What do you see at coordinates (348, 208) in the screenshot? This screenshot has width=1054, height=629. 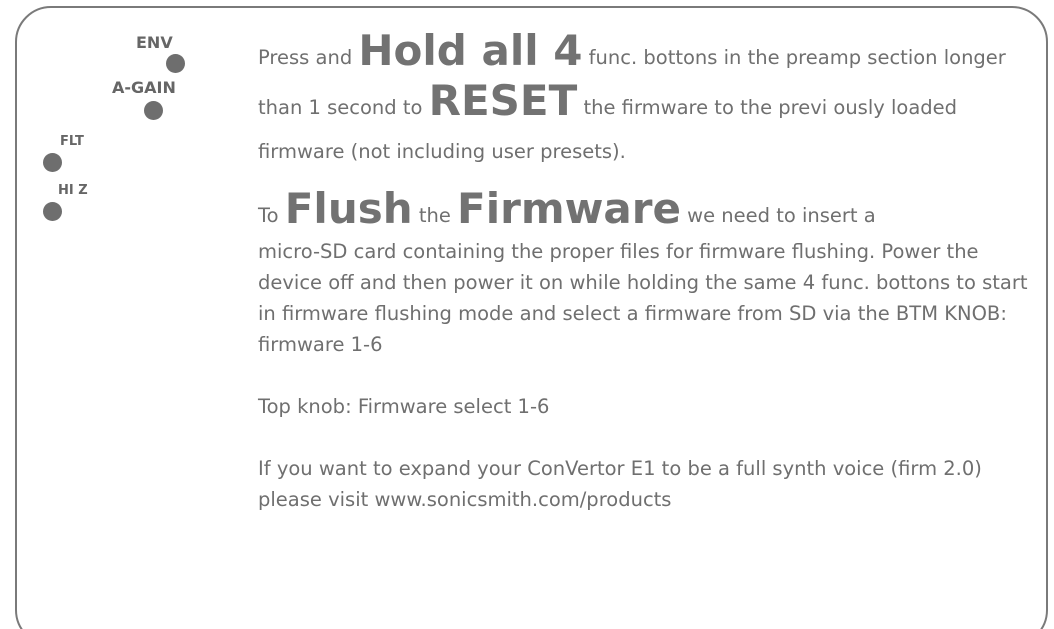 I see `flush-emphasis: Flush` at bounding box center [348, 208].